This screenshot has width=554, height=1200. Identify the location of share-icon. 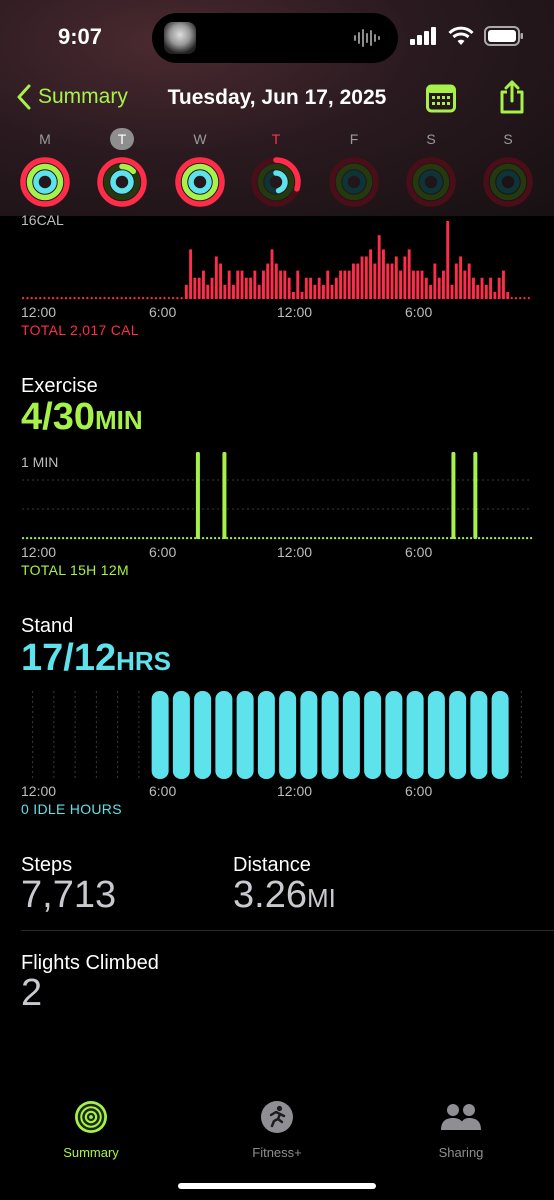
(512, 97).